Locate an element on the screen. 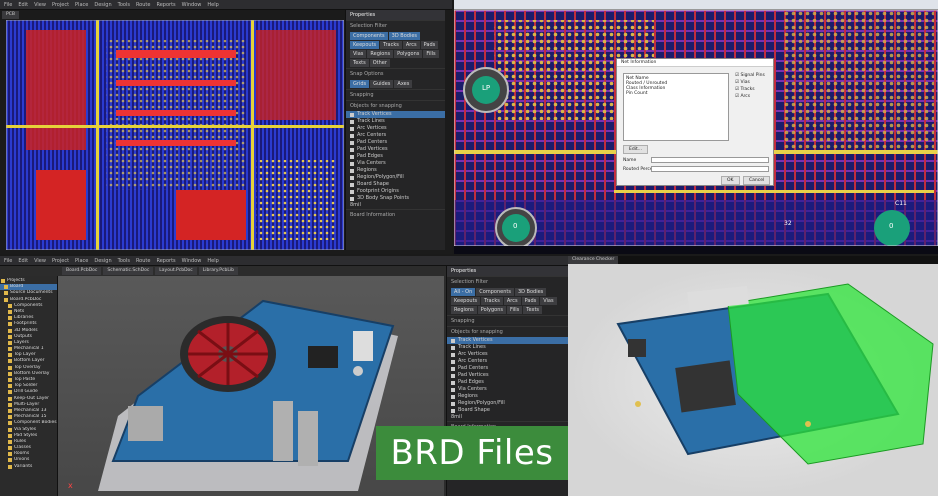  menu-item: Help is located at coordinates (212, 261).